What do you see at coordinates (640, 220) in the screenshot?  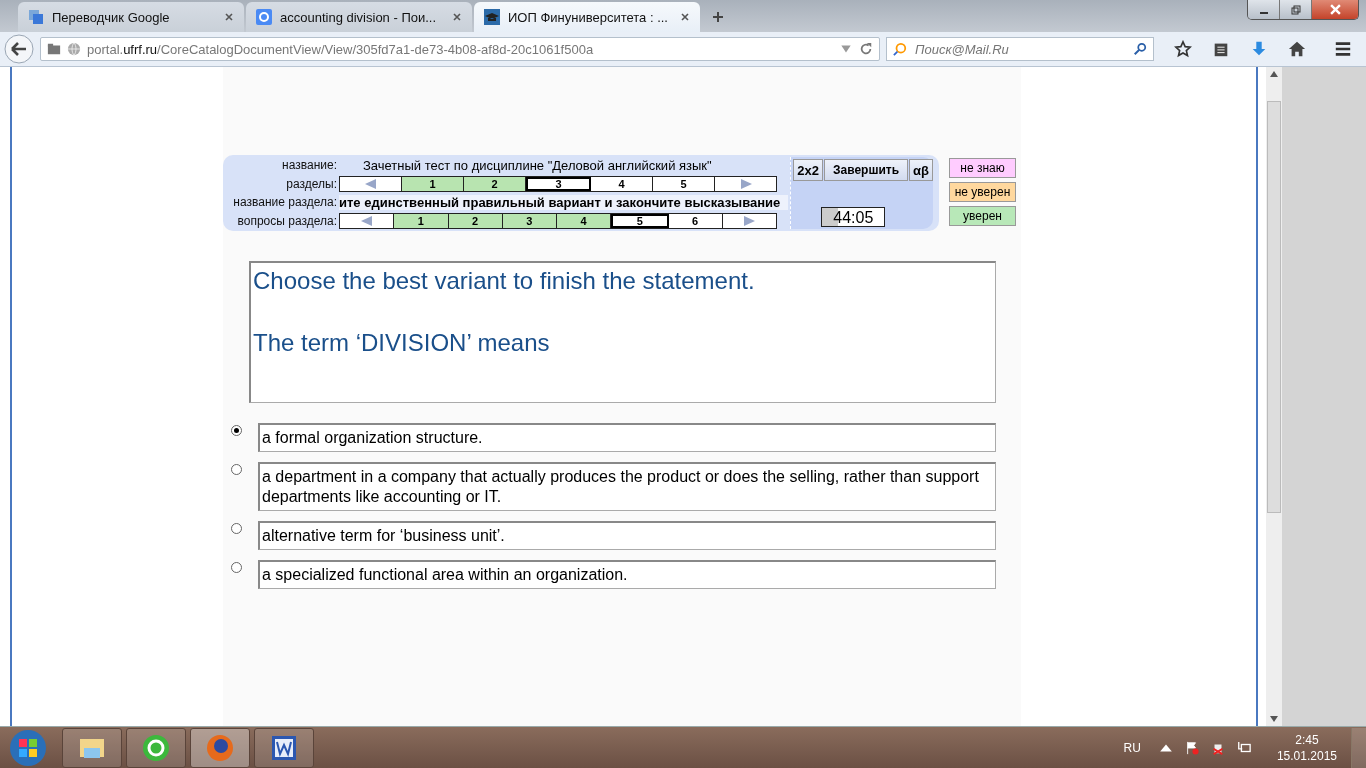 I see `question-tab: 5` at bounding box center [640, 220].